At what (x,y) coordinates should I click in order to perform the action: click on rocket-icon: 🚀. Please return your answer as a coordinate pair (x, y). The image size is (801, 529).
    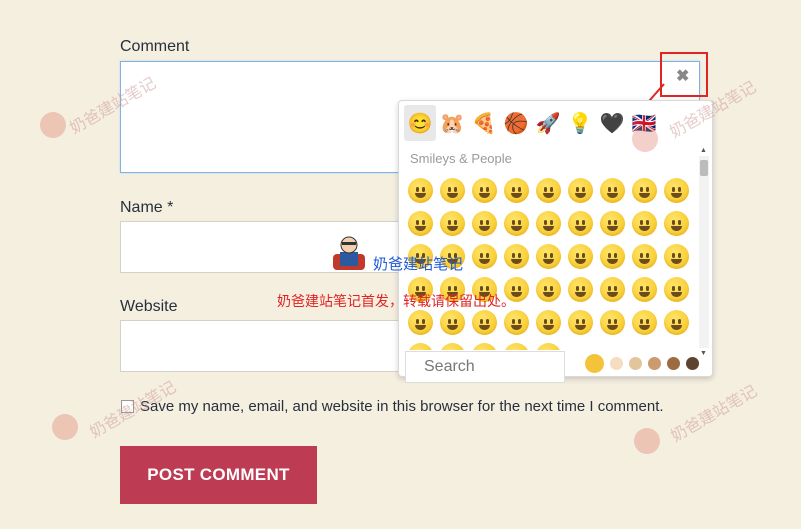
    Looking at the image, I should click on (548, 123).